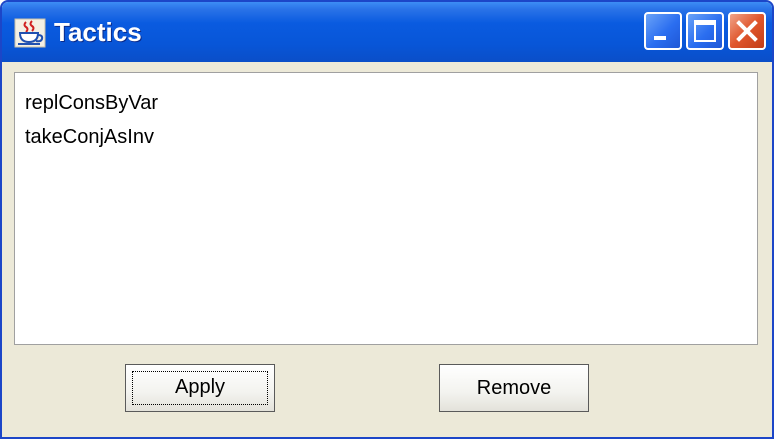  I want to click on apply-button-label: Apply, so click(200, 387).